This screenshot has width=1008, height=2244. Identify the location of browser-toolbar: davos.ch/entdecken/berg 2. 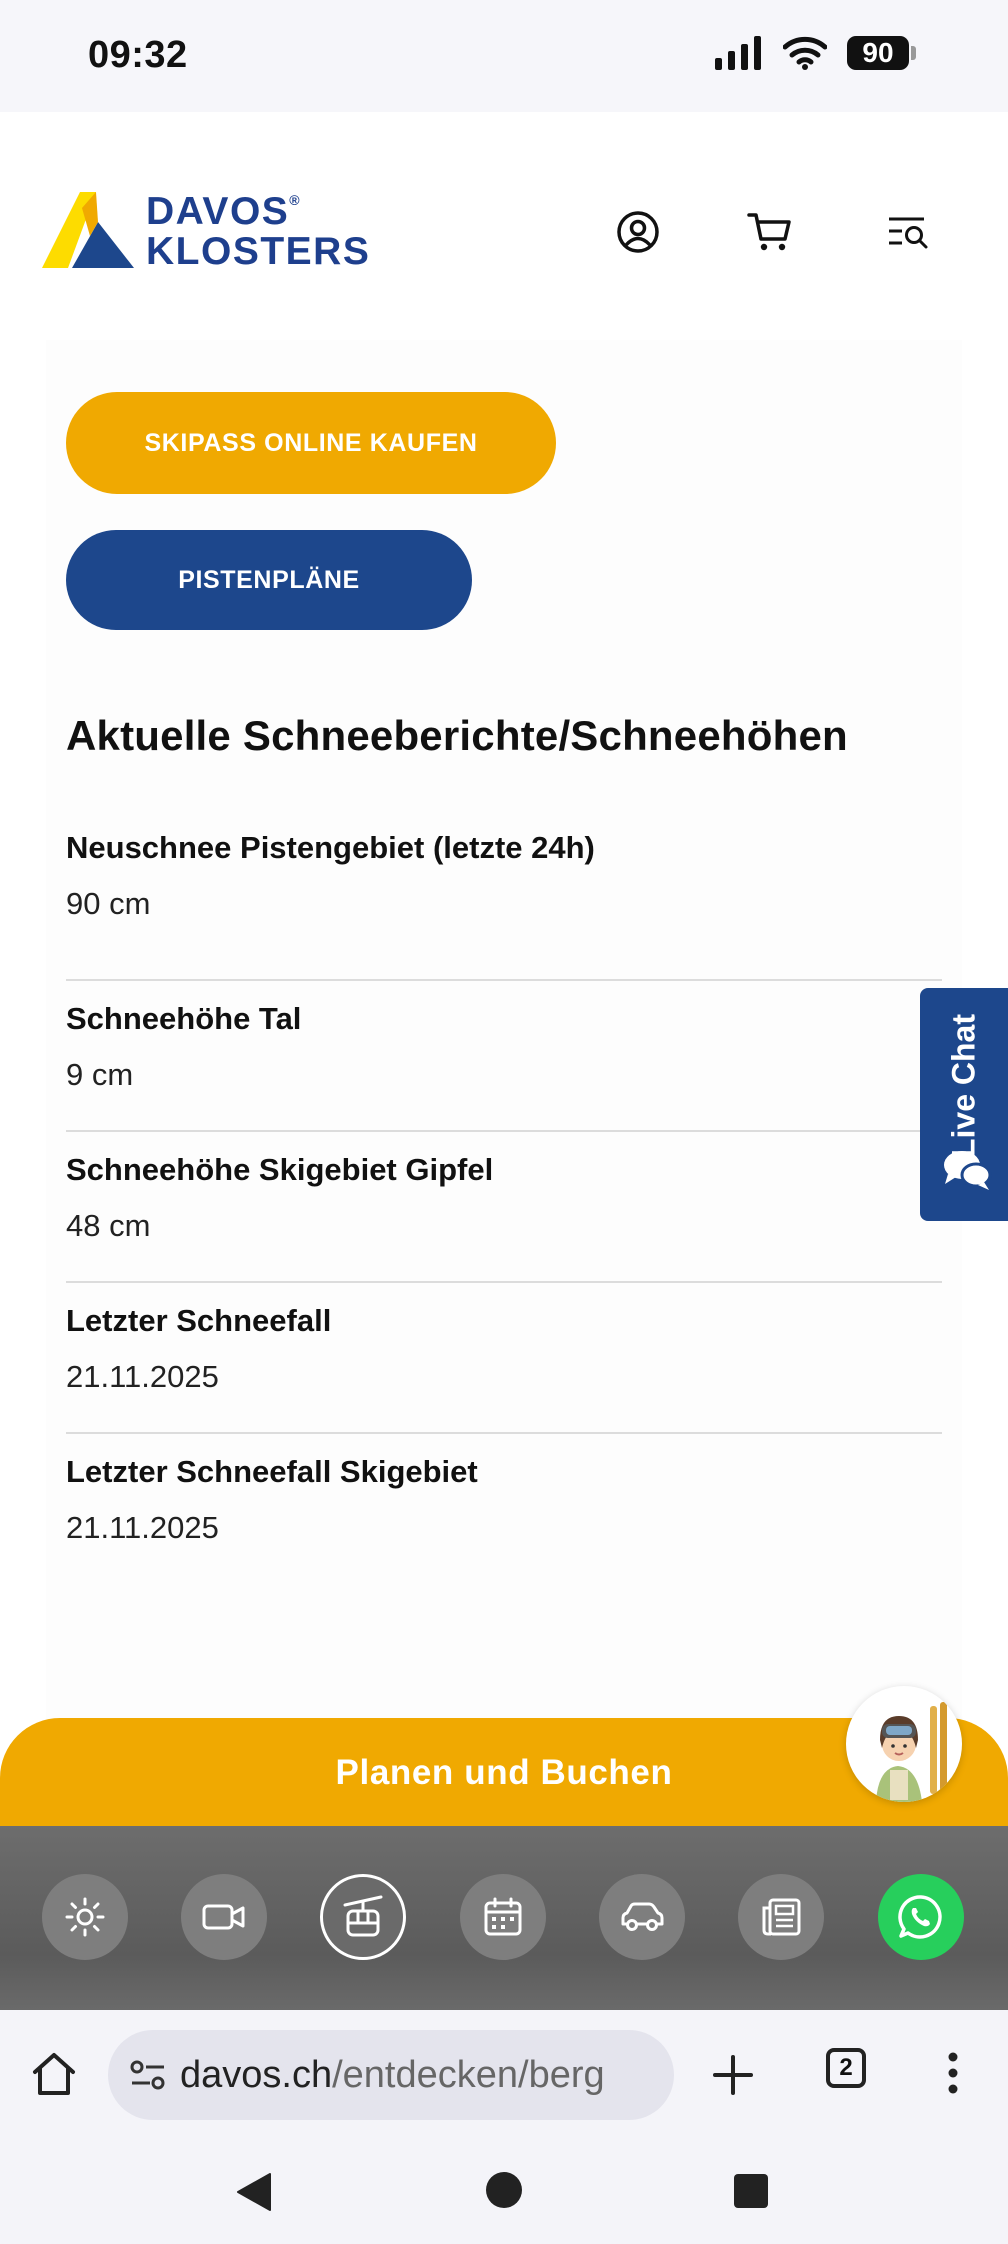
(504, 2075).